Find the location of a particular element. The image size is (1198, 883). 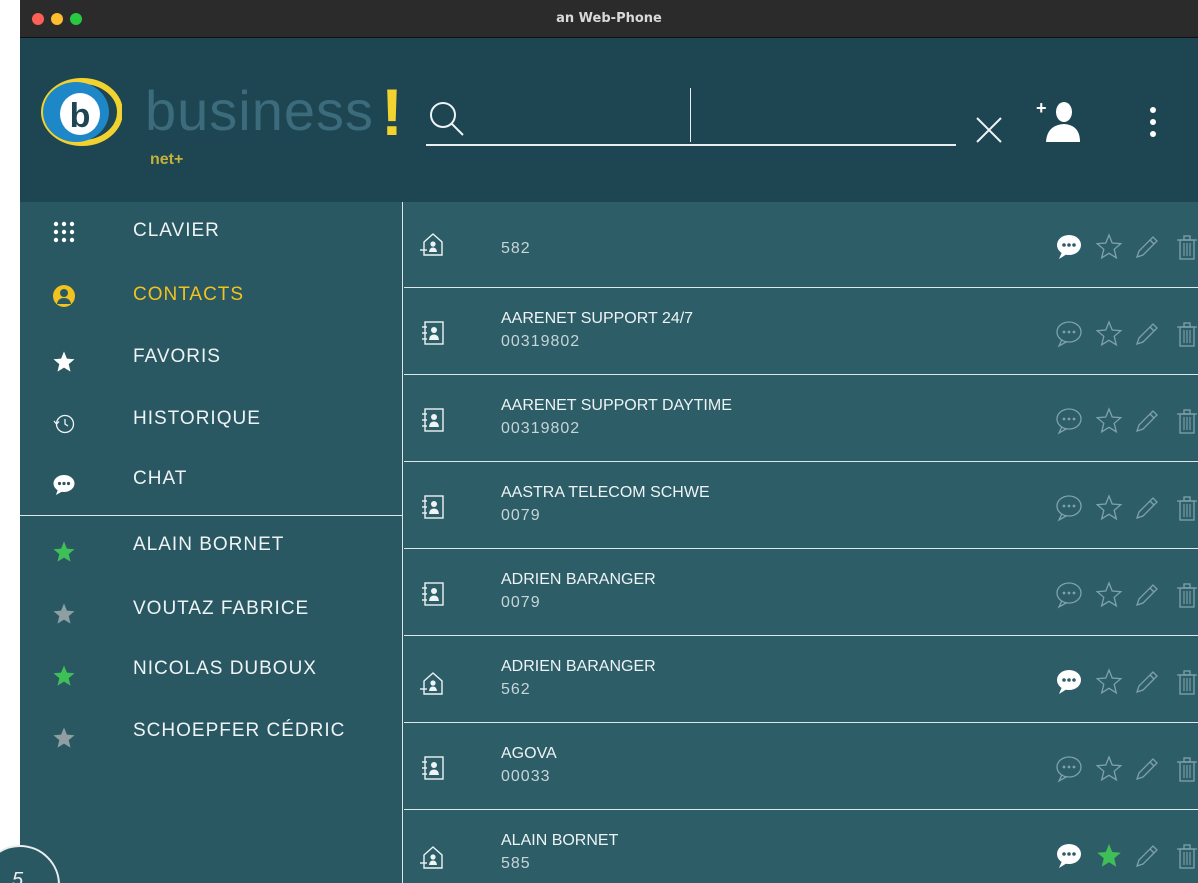

brand-subtitle: net+ is located at coordinates (167, 159).